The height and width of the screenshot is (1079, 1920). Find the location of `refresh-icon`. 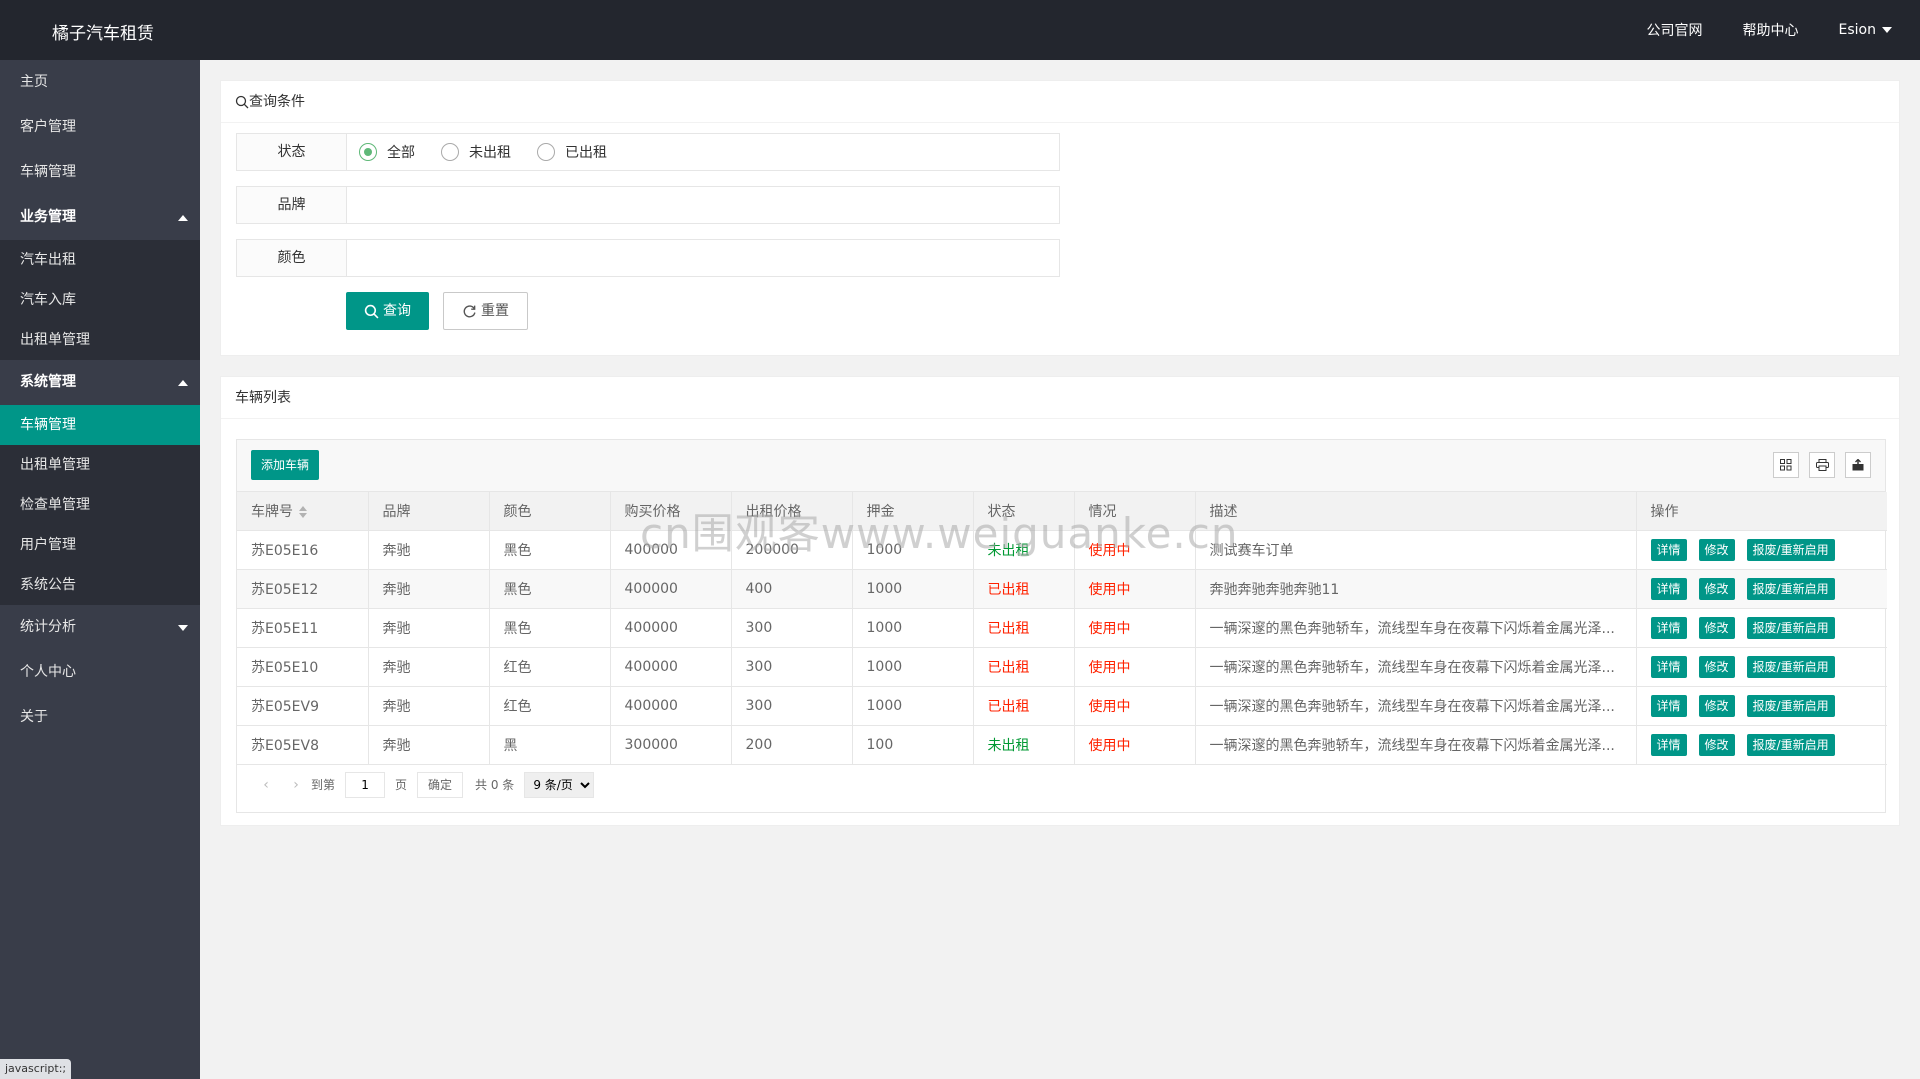

refresh-icon is located at coordinates (469, 310).